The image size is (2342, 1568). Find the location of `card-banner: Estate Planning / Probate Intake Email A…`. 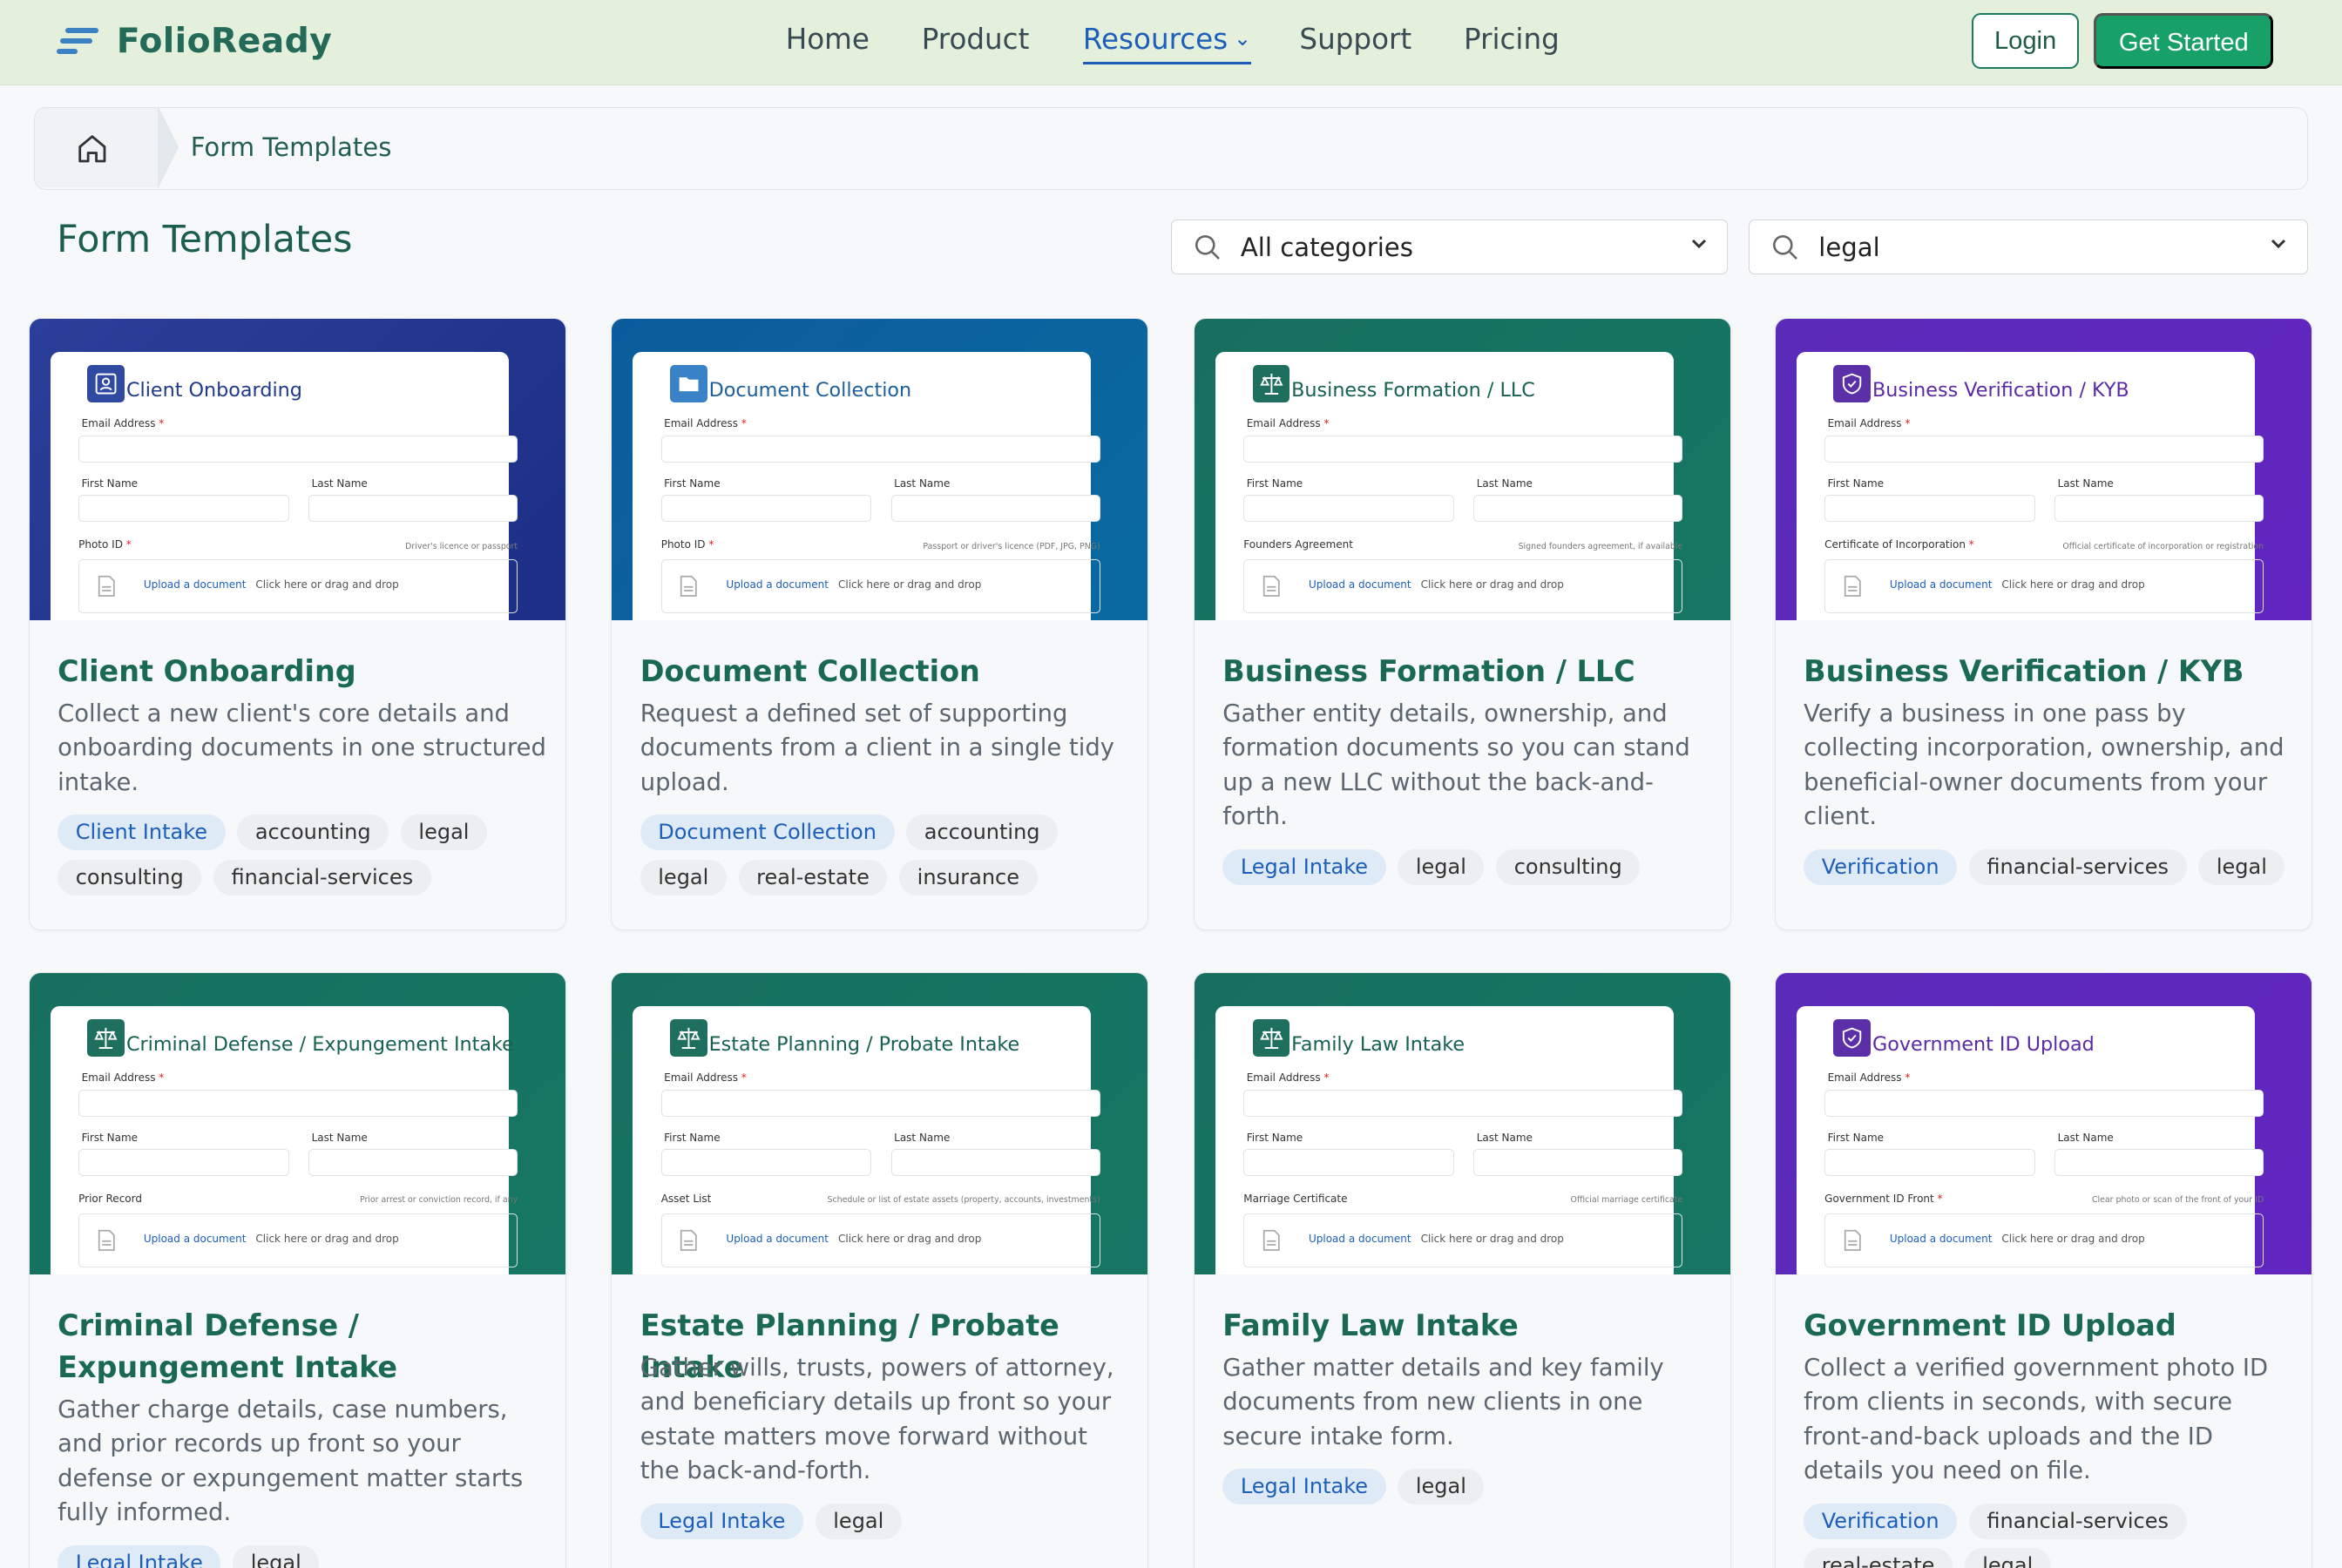

card-banner: Estate Planning / Probate Intake Email A… is located at coordinates (880, 1124).